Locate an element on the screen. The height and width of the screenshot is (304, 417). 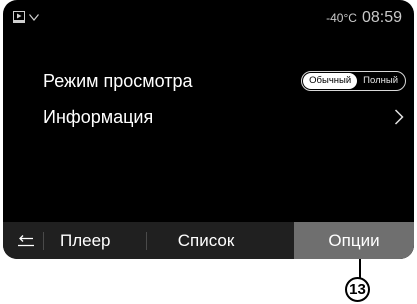
media-source-icon is located at coordinates (19, 17).